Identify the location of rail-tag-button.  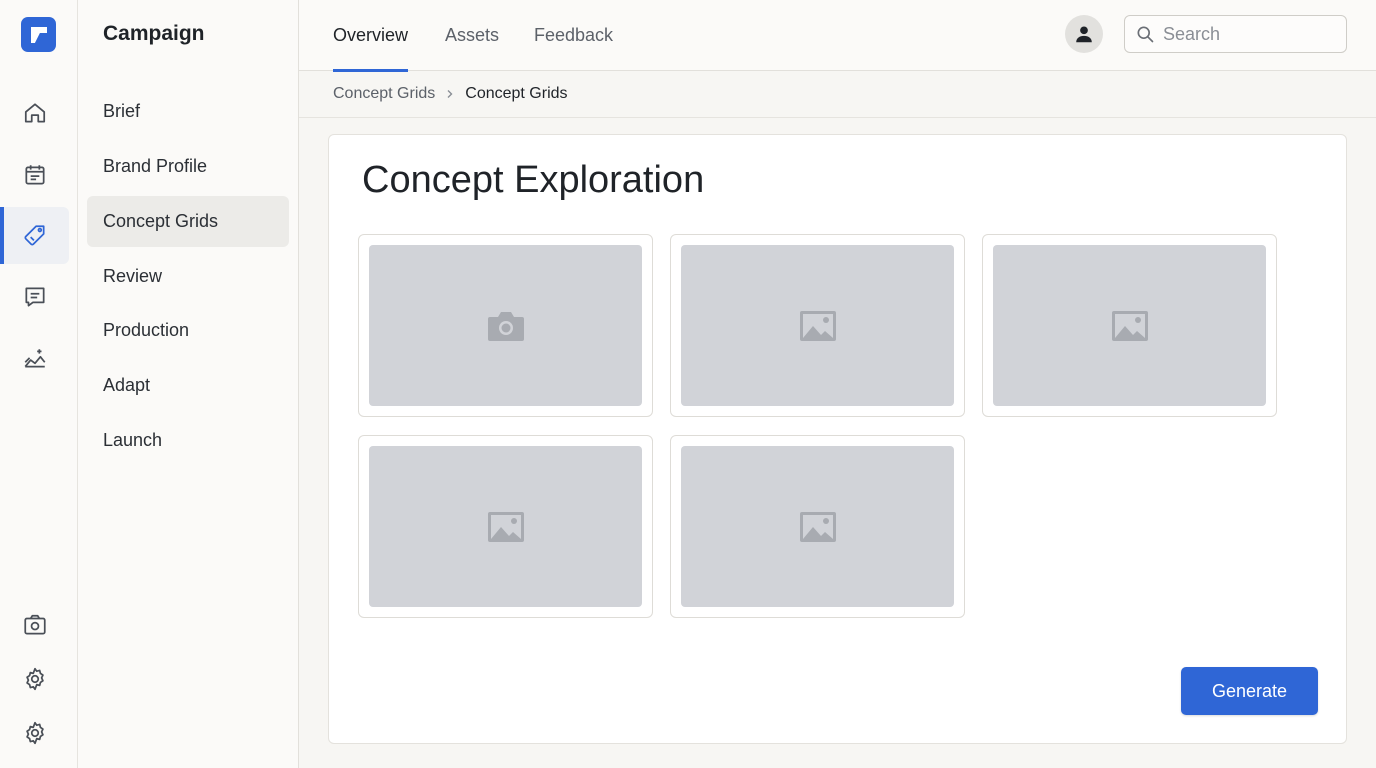
(34, 235).